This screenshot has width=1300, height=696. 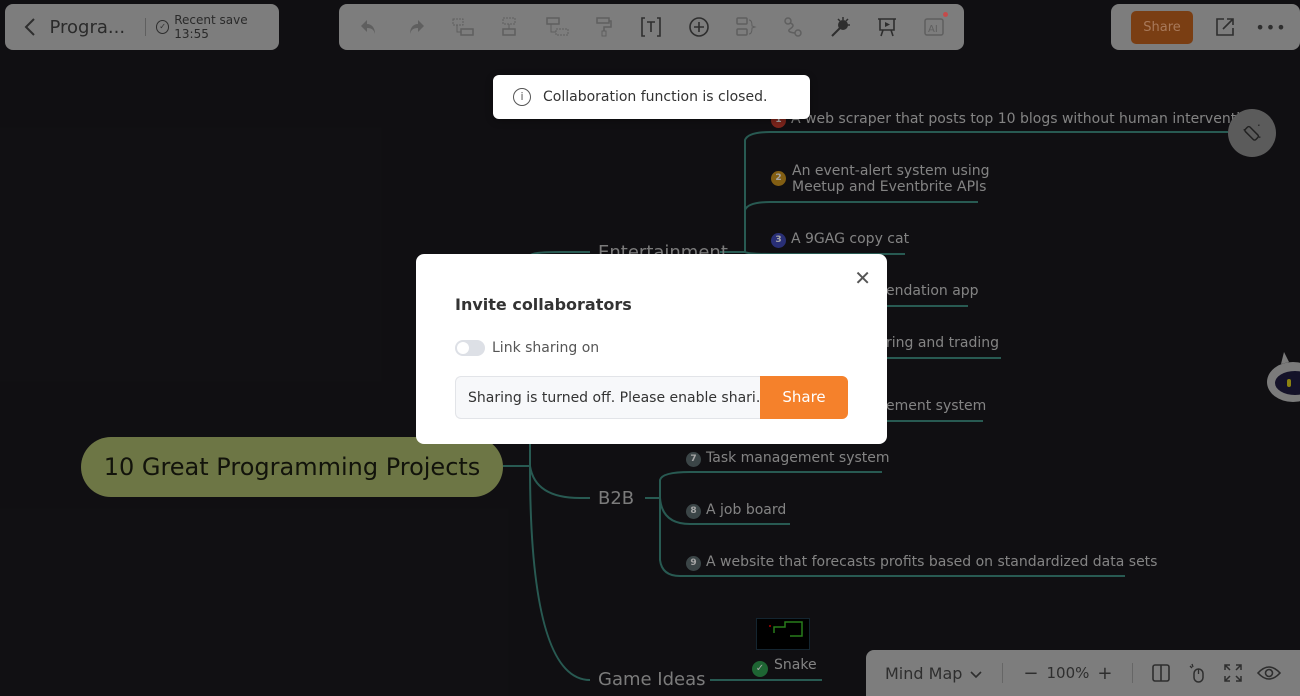 I want to click on toast-notification: i Collaboration function is closed., so click(x=651, y=97).